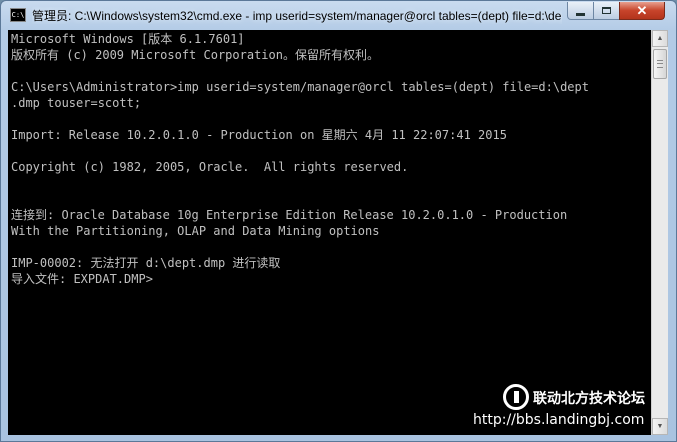 The height and width of the screenshot is (442, 677). Describe the element at coordinates (76, 103) in the screenshot. I see `console-line: .dmp touser=scott;` at that location.